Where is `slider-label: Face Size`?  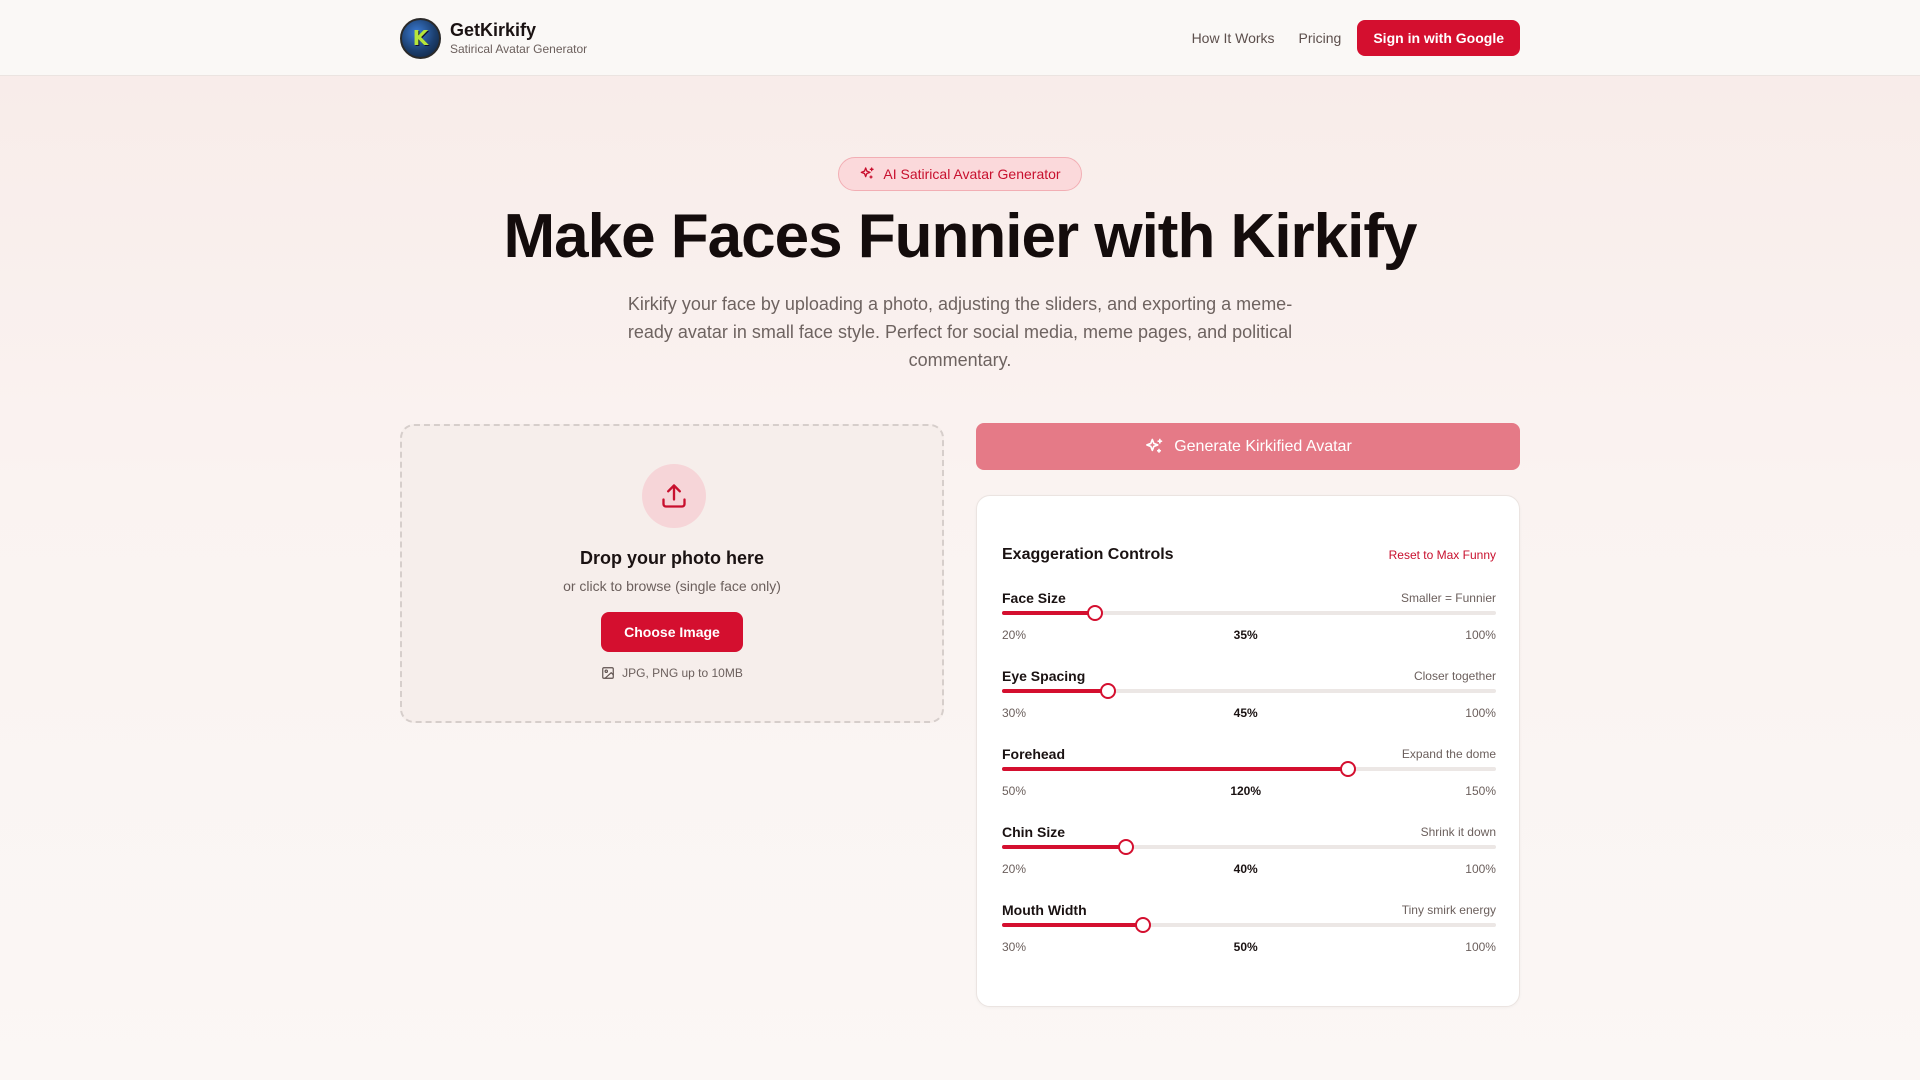 slider-label: Face Size is located at coordinates (1034, 598).